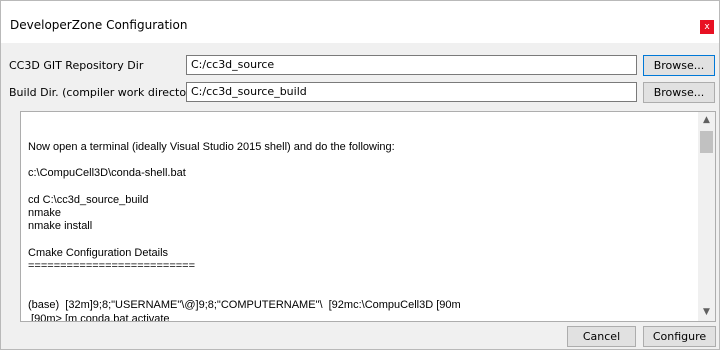 The width and height of the screenshot is (720, 350). I want to click on repo-dir-label: CC3D GIT Repository Dir, so click(76, 65).